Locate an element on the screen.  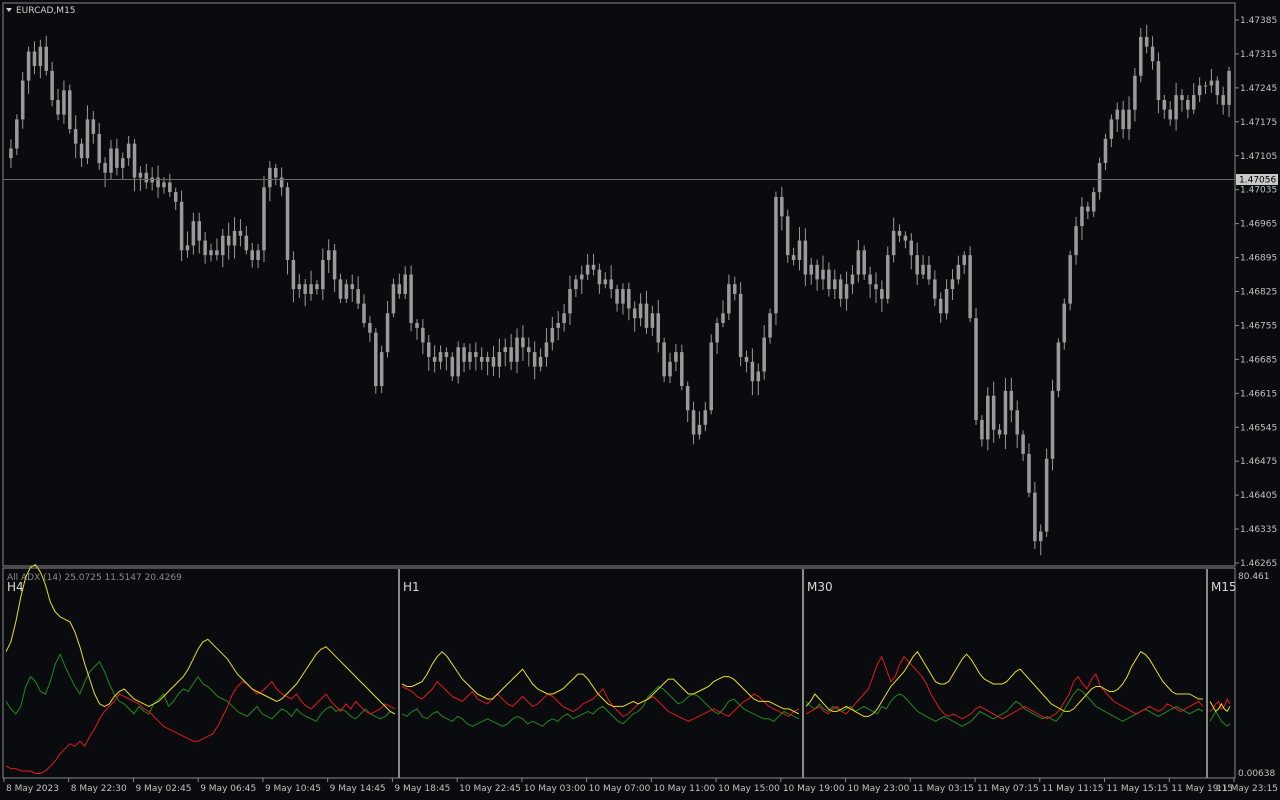
price-tick-label: 1.47035 is located at coordinates (1258, 191).